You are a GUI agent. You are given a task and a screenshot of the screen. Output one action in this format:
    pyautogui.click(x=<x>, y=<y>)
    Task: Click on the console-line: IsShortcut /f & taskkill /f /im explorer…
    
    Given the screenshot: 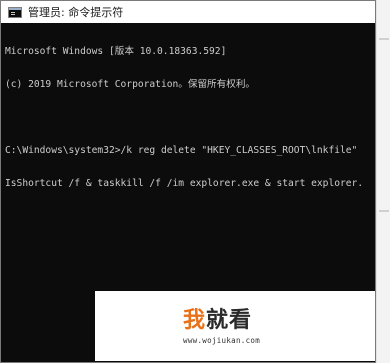 What is the action you would take?
    pyautogui.click(x=188, y=183)
    